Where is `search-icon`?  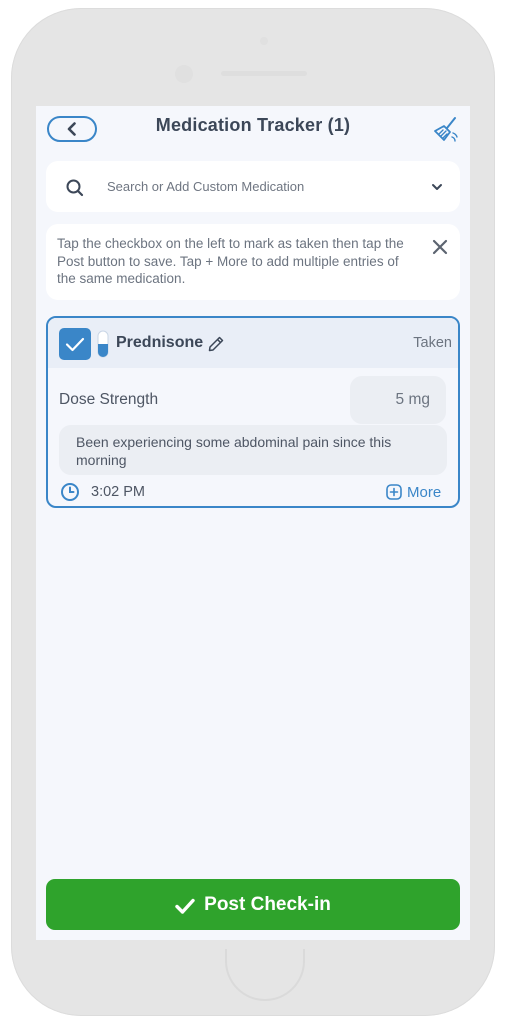 search-icon is located at coordinates (75, 188).